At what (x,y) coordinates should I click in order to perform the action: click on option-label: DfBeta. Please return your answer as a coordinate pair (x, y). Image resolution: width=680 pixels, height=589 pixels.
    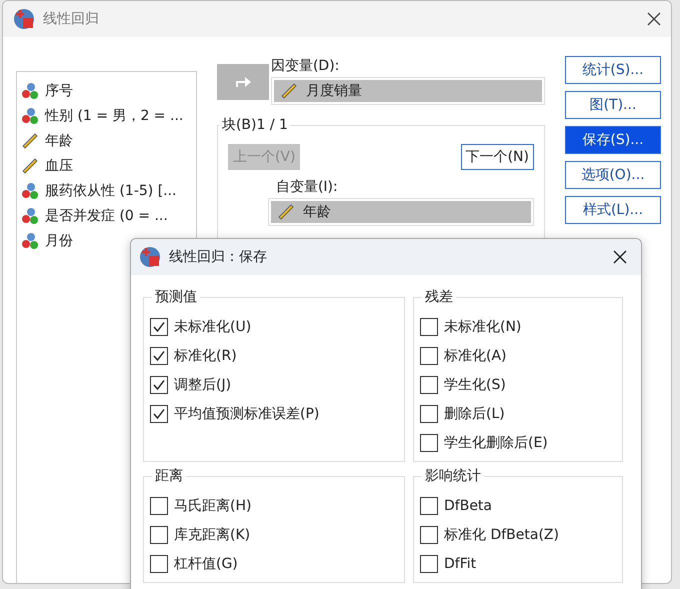
    Looking at the image, I should click on (468, 506).